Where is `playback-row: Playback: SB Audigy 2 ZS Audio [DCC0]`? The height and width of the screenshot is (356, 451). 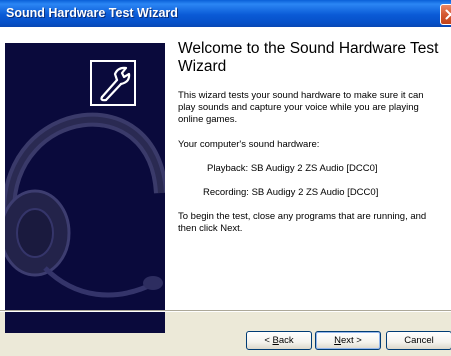
playback-row: Playback: SB Audigy 2 ZS Audio [DCC0] is located at coordinates (292, 169).